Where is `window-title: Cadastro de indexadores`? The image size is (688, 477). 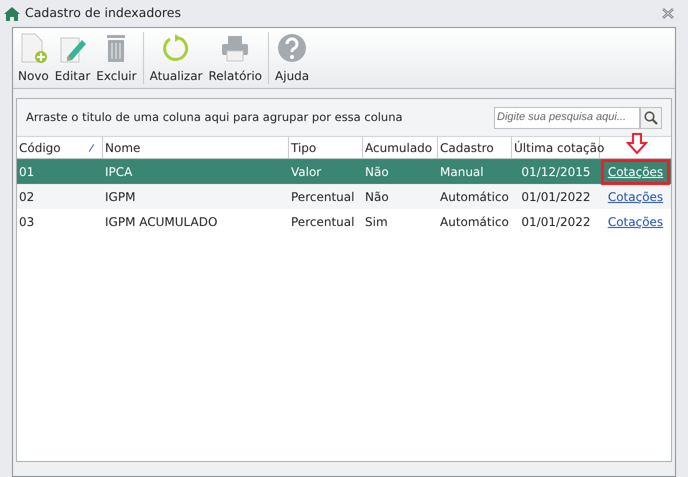
window-title: Cadastro de indexadores is located at coordinates (103, 13).